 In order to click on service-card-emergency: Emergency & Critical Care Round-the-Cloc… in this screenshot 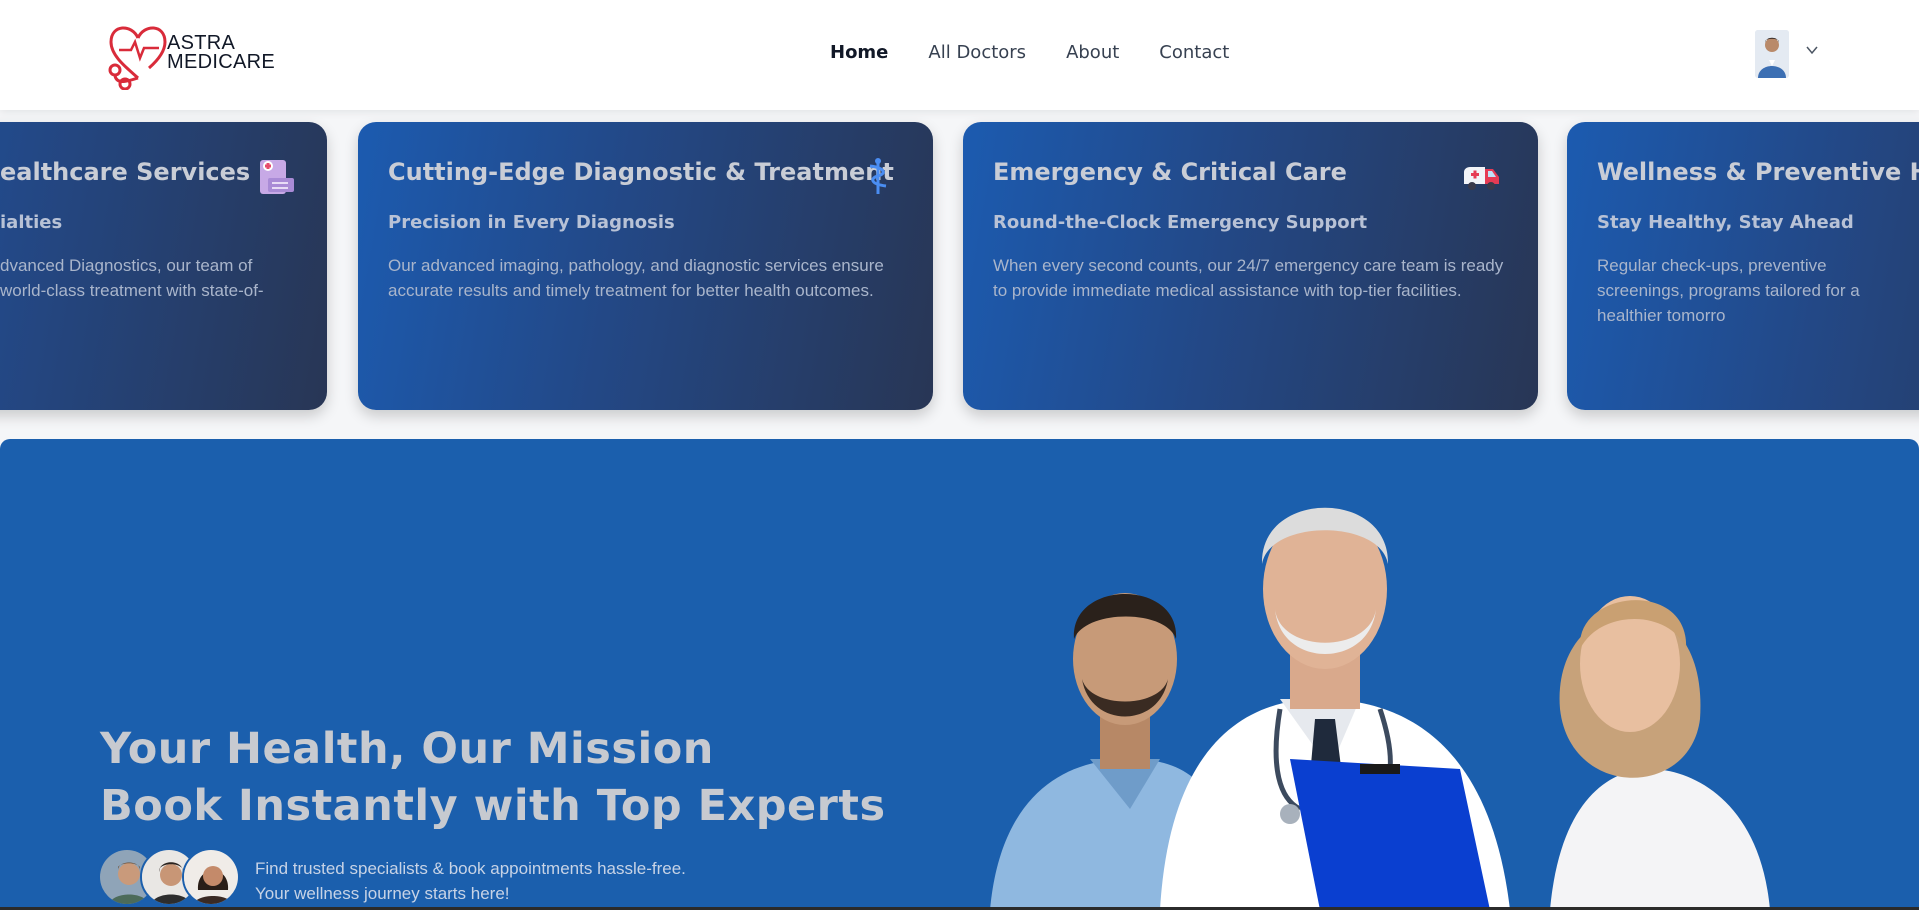, I will do `click(1250, 266)`.